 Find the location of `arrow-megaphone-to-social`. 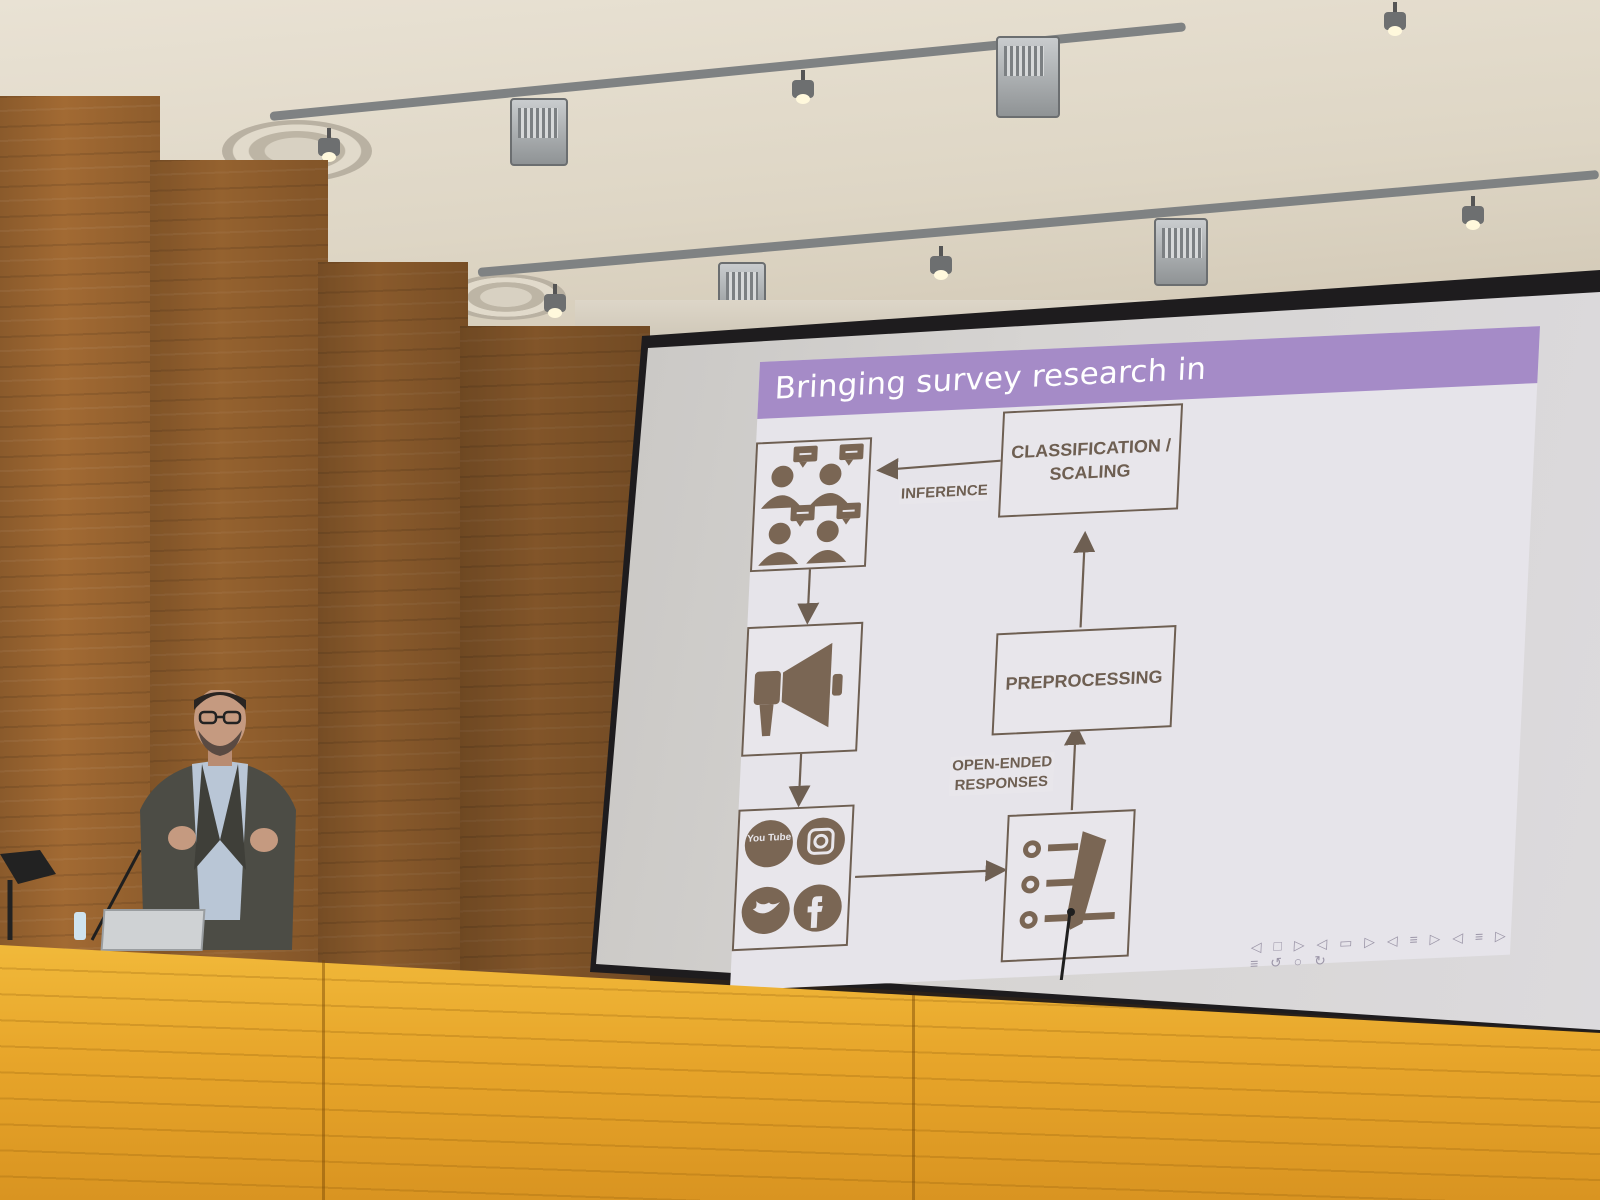

arrow-megaphone-to-social is located at coordinates (799, 779).